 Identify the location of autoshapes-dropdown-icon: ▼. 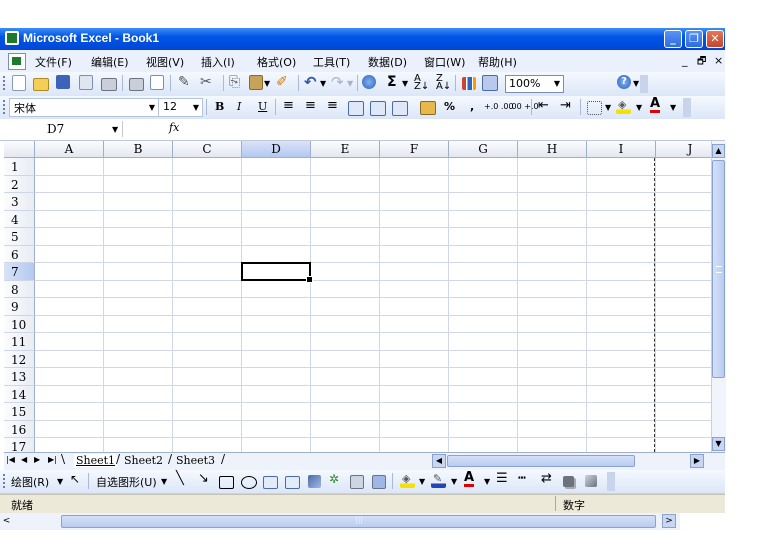
(164, 481).